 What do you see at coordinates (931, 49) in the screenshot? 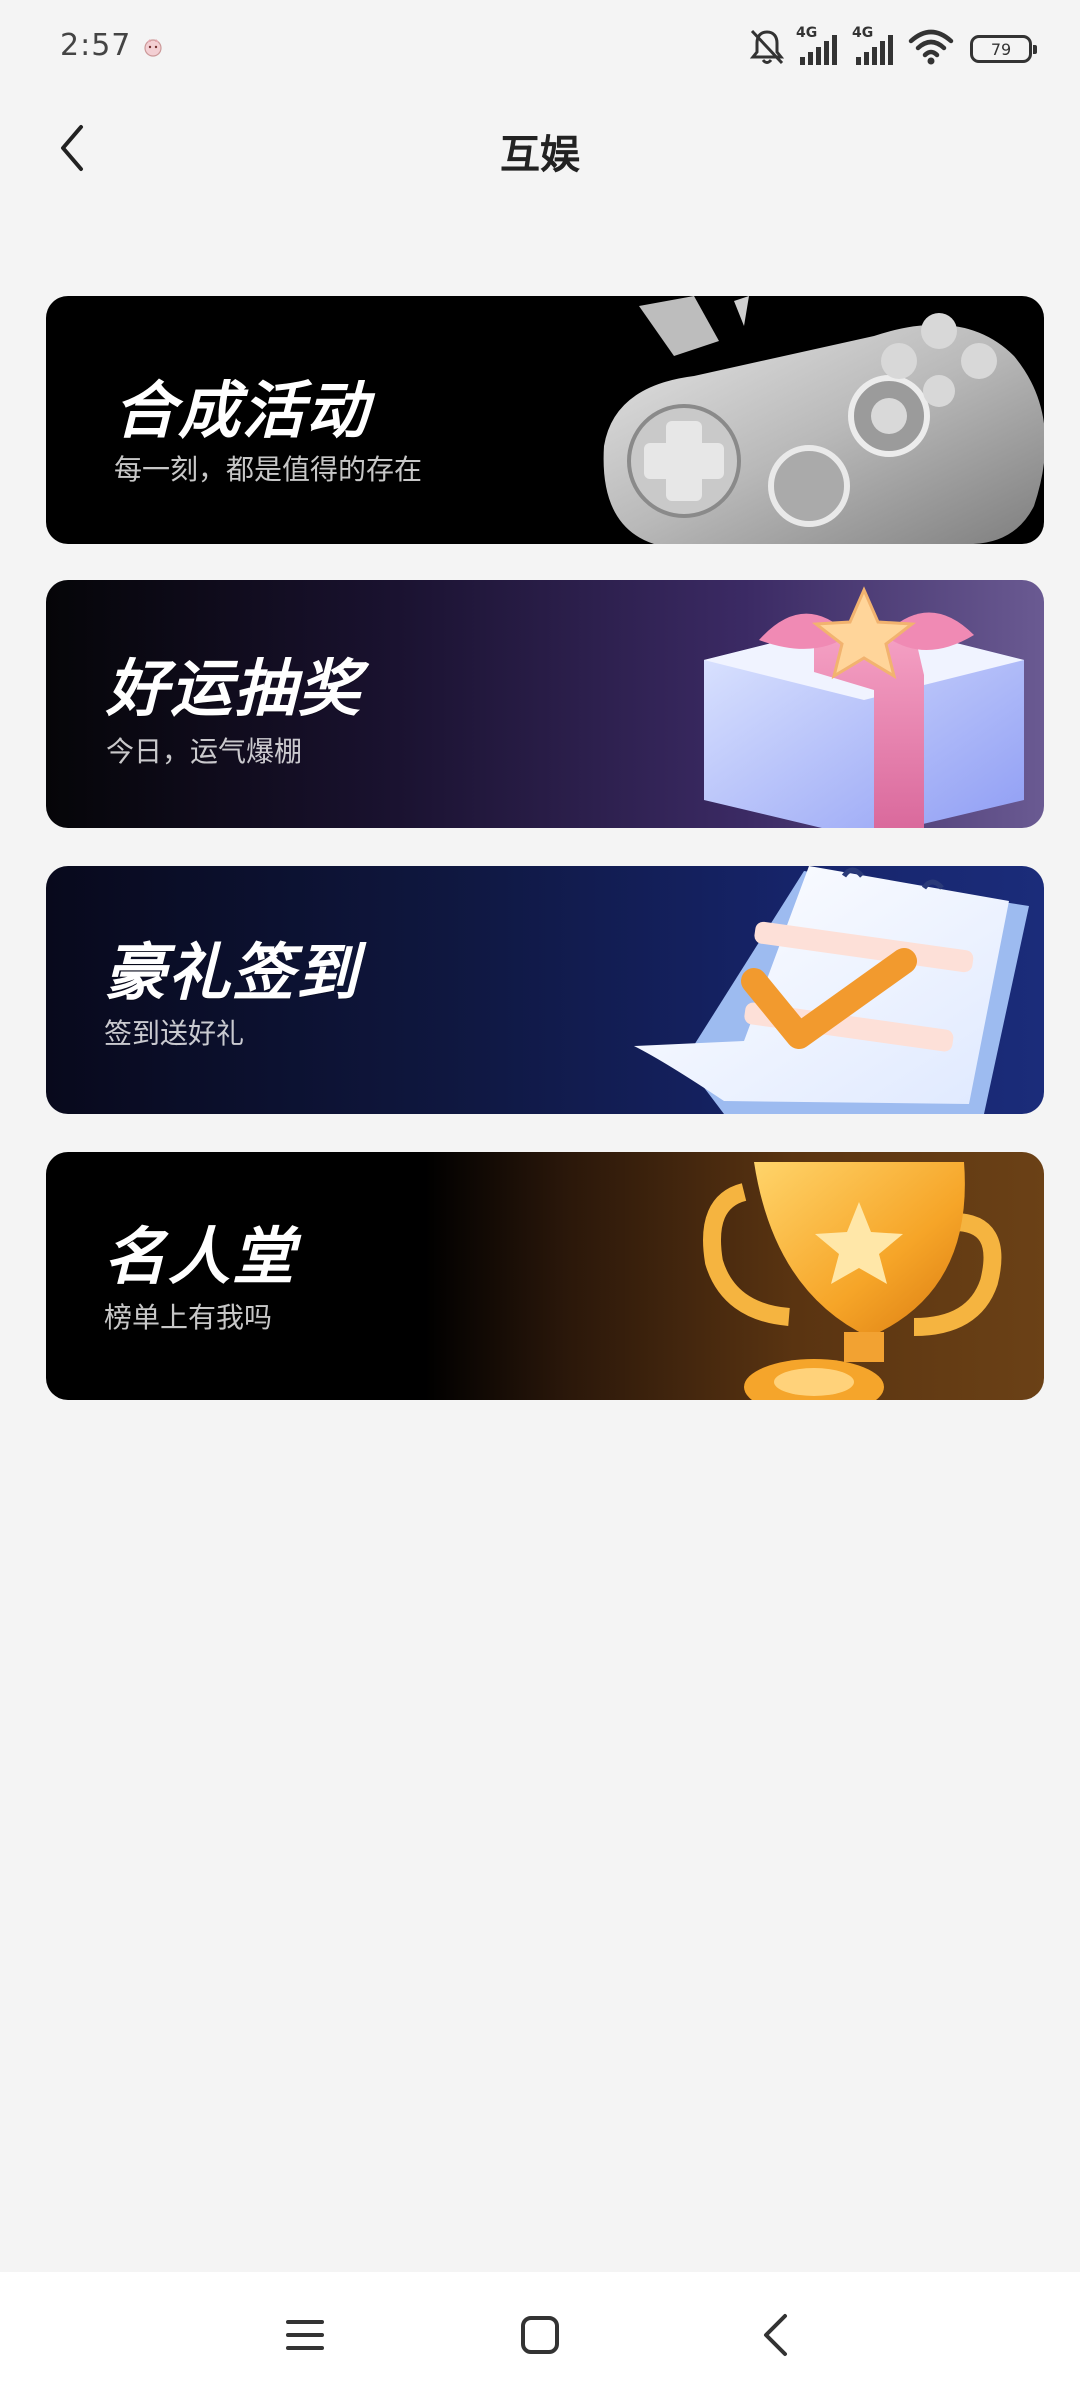
I see `wifi-icon` at bounding box center [931, 49].